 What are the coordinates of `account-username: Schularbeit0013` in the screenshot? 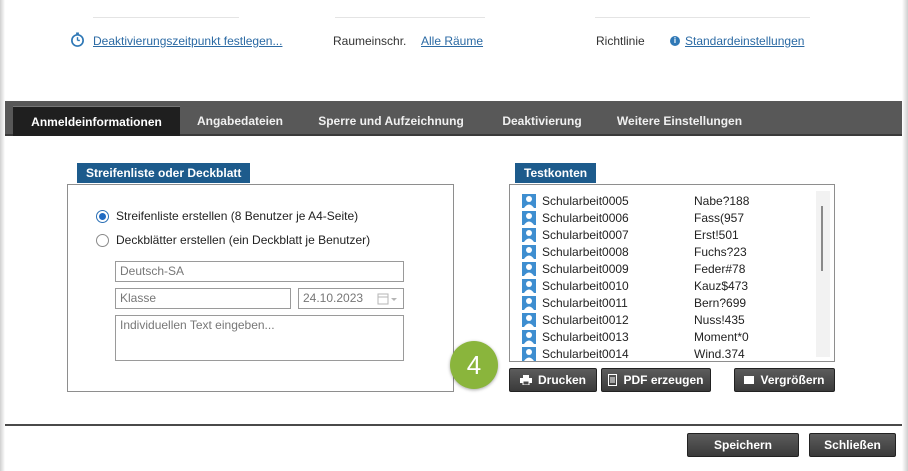 It's located at (585, 336).